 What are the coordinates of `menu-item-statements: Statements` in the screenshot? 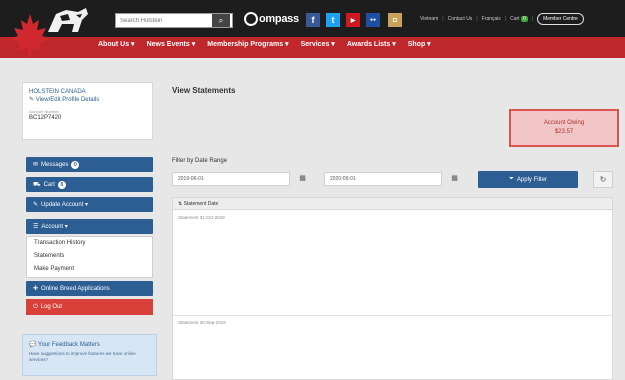 It's located at (89, 256).